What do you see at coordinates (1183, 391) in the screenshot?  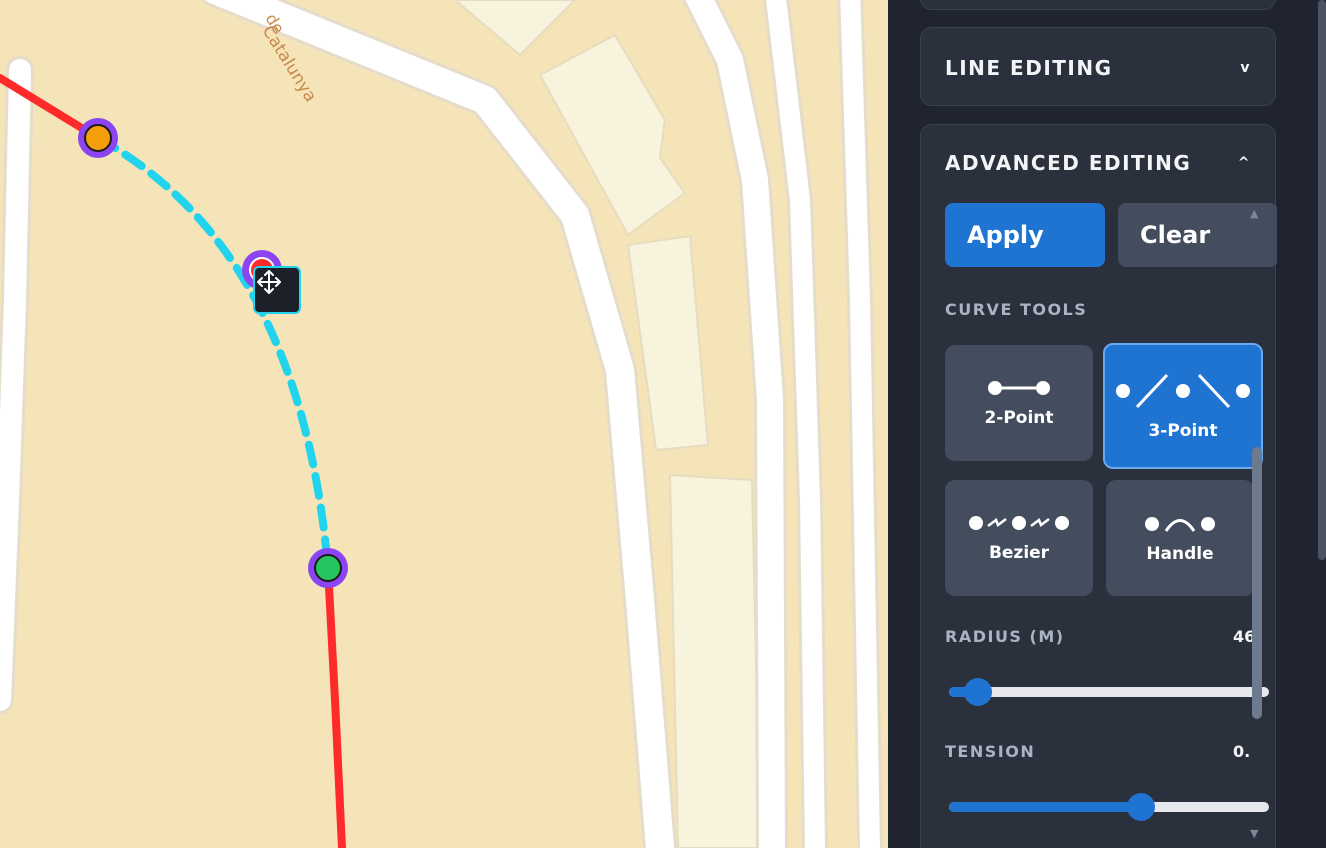 I see `three-point-icon` at bounding box center [1183, 391].